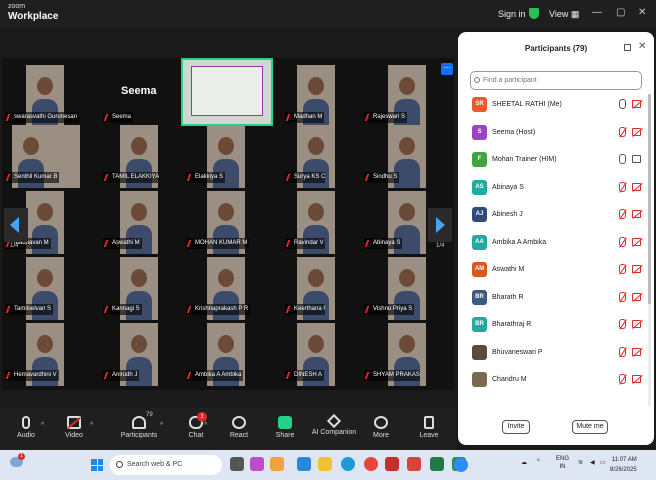 The image size is (656, 480). I want to click on chat-caret-icon: ^, so click(205, 425).